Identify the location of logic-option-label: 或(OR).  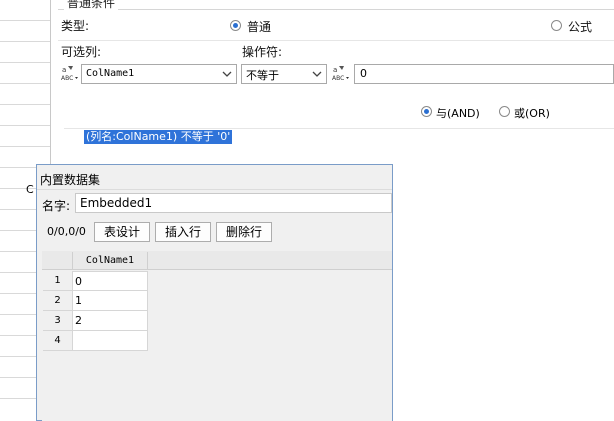
(532, 113).